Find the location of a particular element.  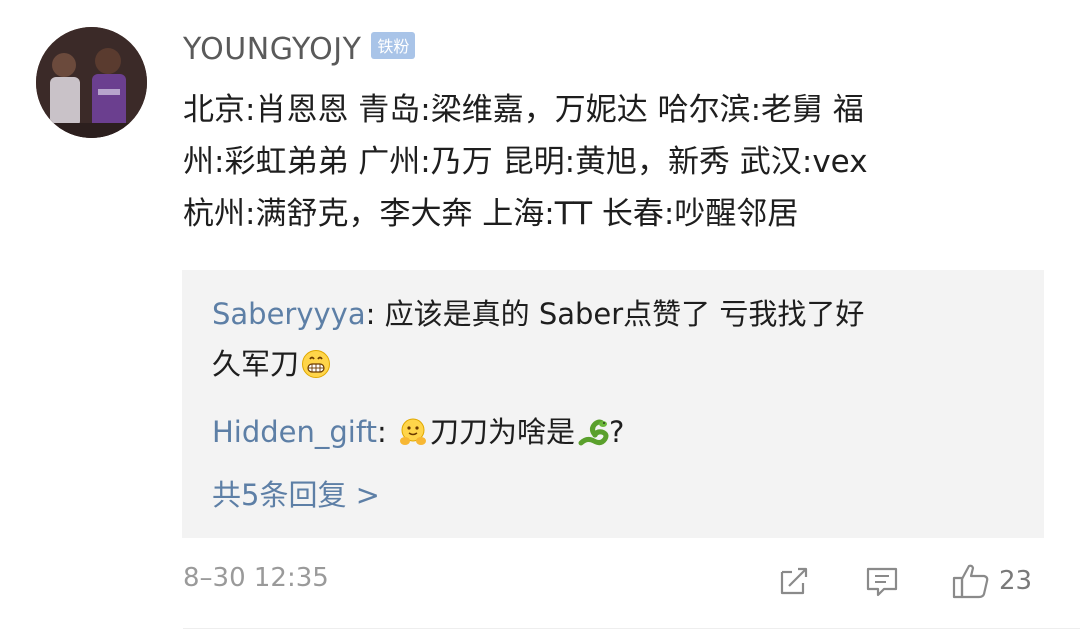

snake-icon is located at coordinates (593, 429).